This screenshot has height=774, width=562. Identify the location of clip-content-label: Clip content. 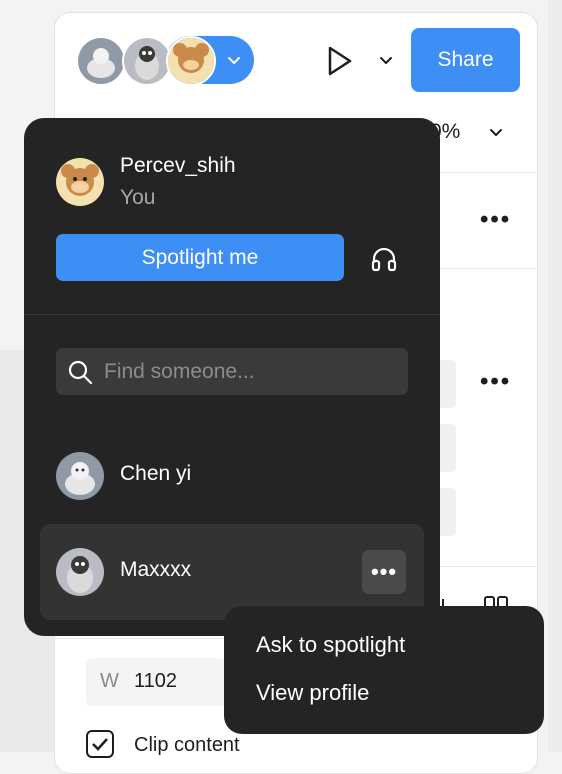
(187, 745).